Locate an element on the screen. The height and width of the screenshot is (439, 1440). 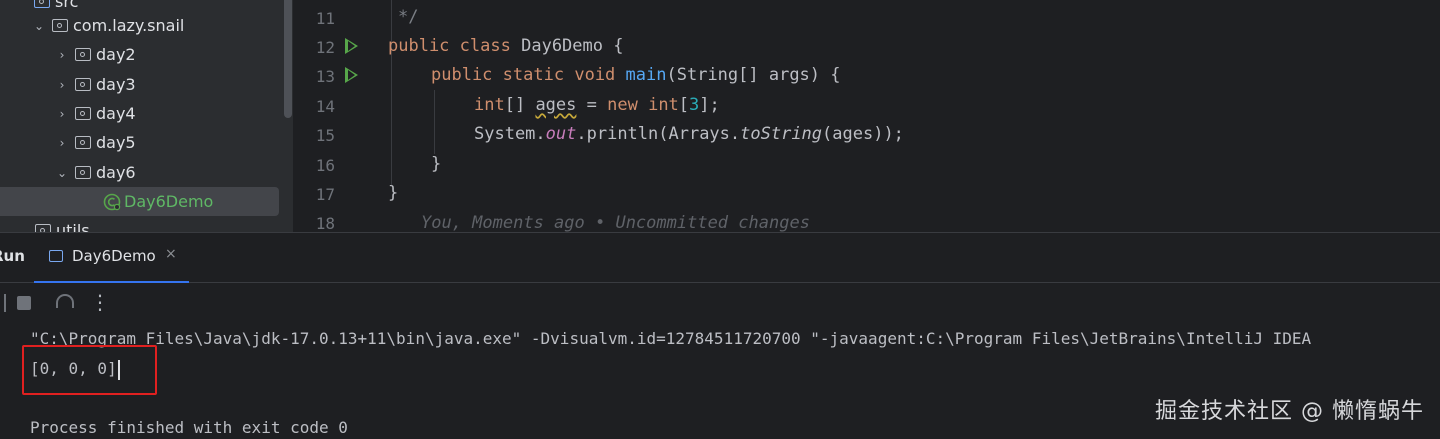
line-number: 16 is located at coordinates (325, 165).